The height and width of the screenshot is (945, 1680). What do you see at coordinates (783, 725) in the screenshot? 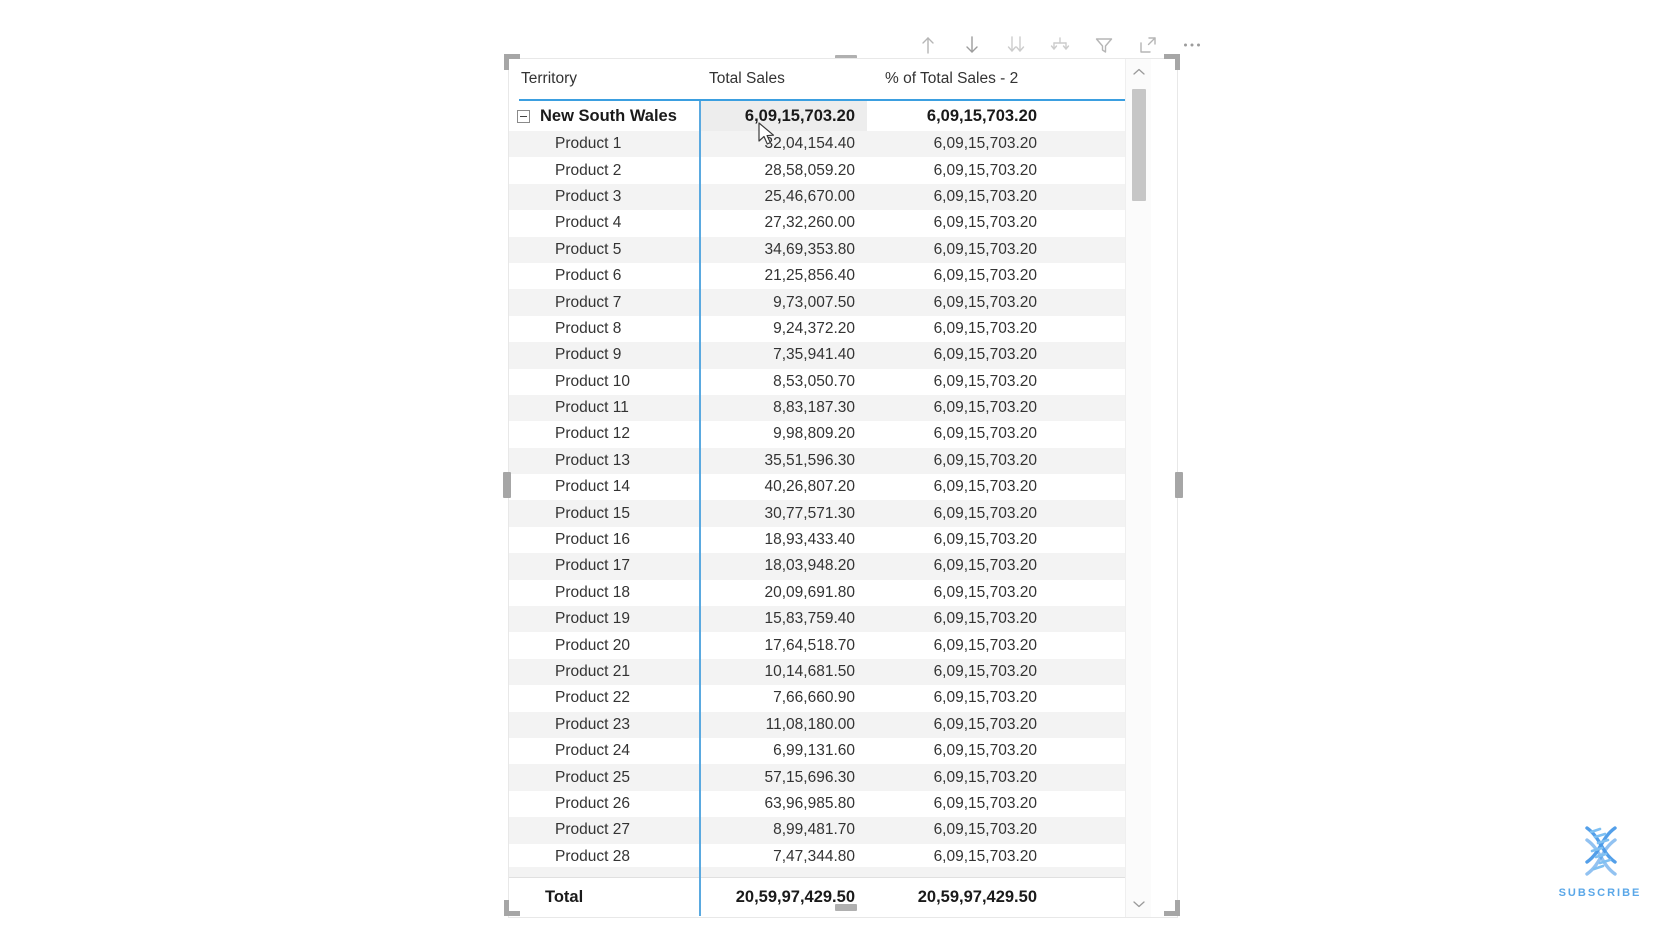
I see `cell-total-sales: 11,08,180.00` at bounding box center [783, 725].